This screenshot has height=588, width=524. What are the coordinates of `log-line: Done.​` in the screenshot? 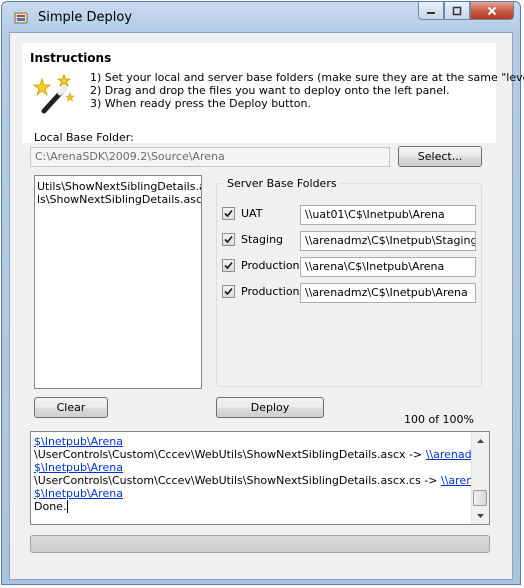 It's located at (51, 506).